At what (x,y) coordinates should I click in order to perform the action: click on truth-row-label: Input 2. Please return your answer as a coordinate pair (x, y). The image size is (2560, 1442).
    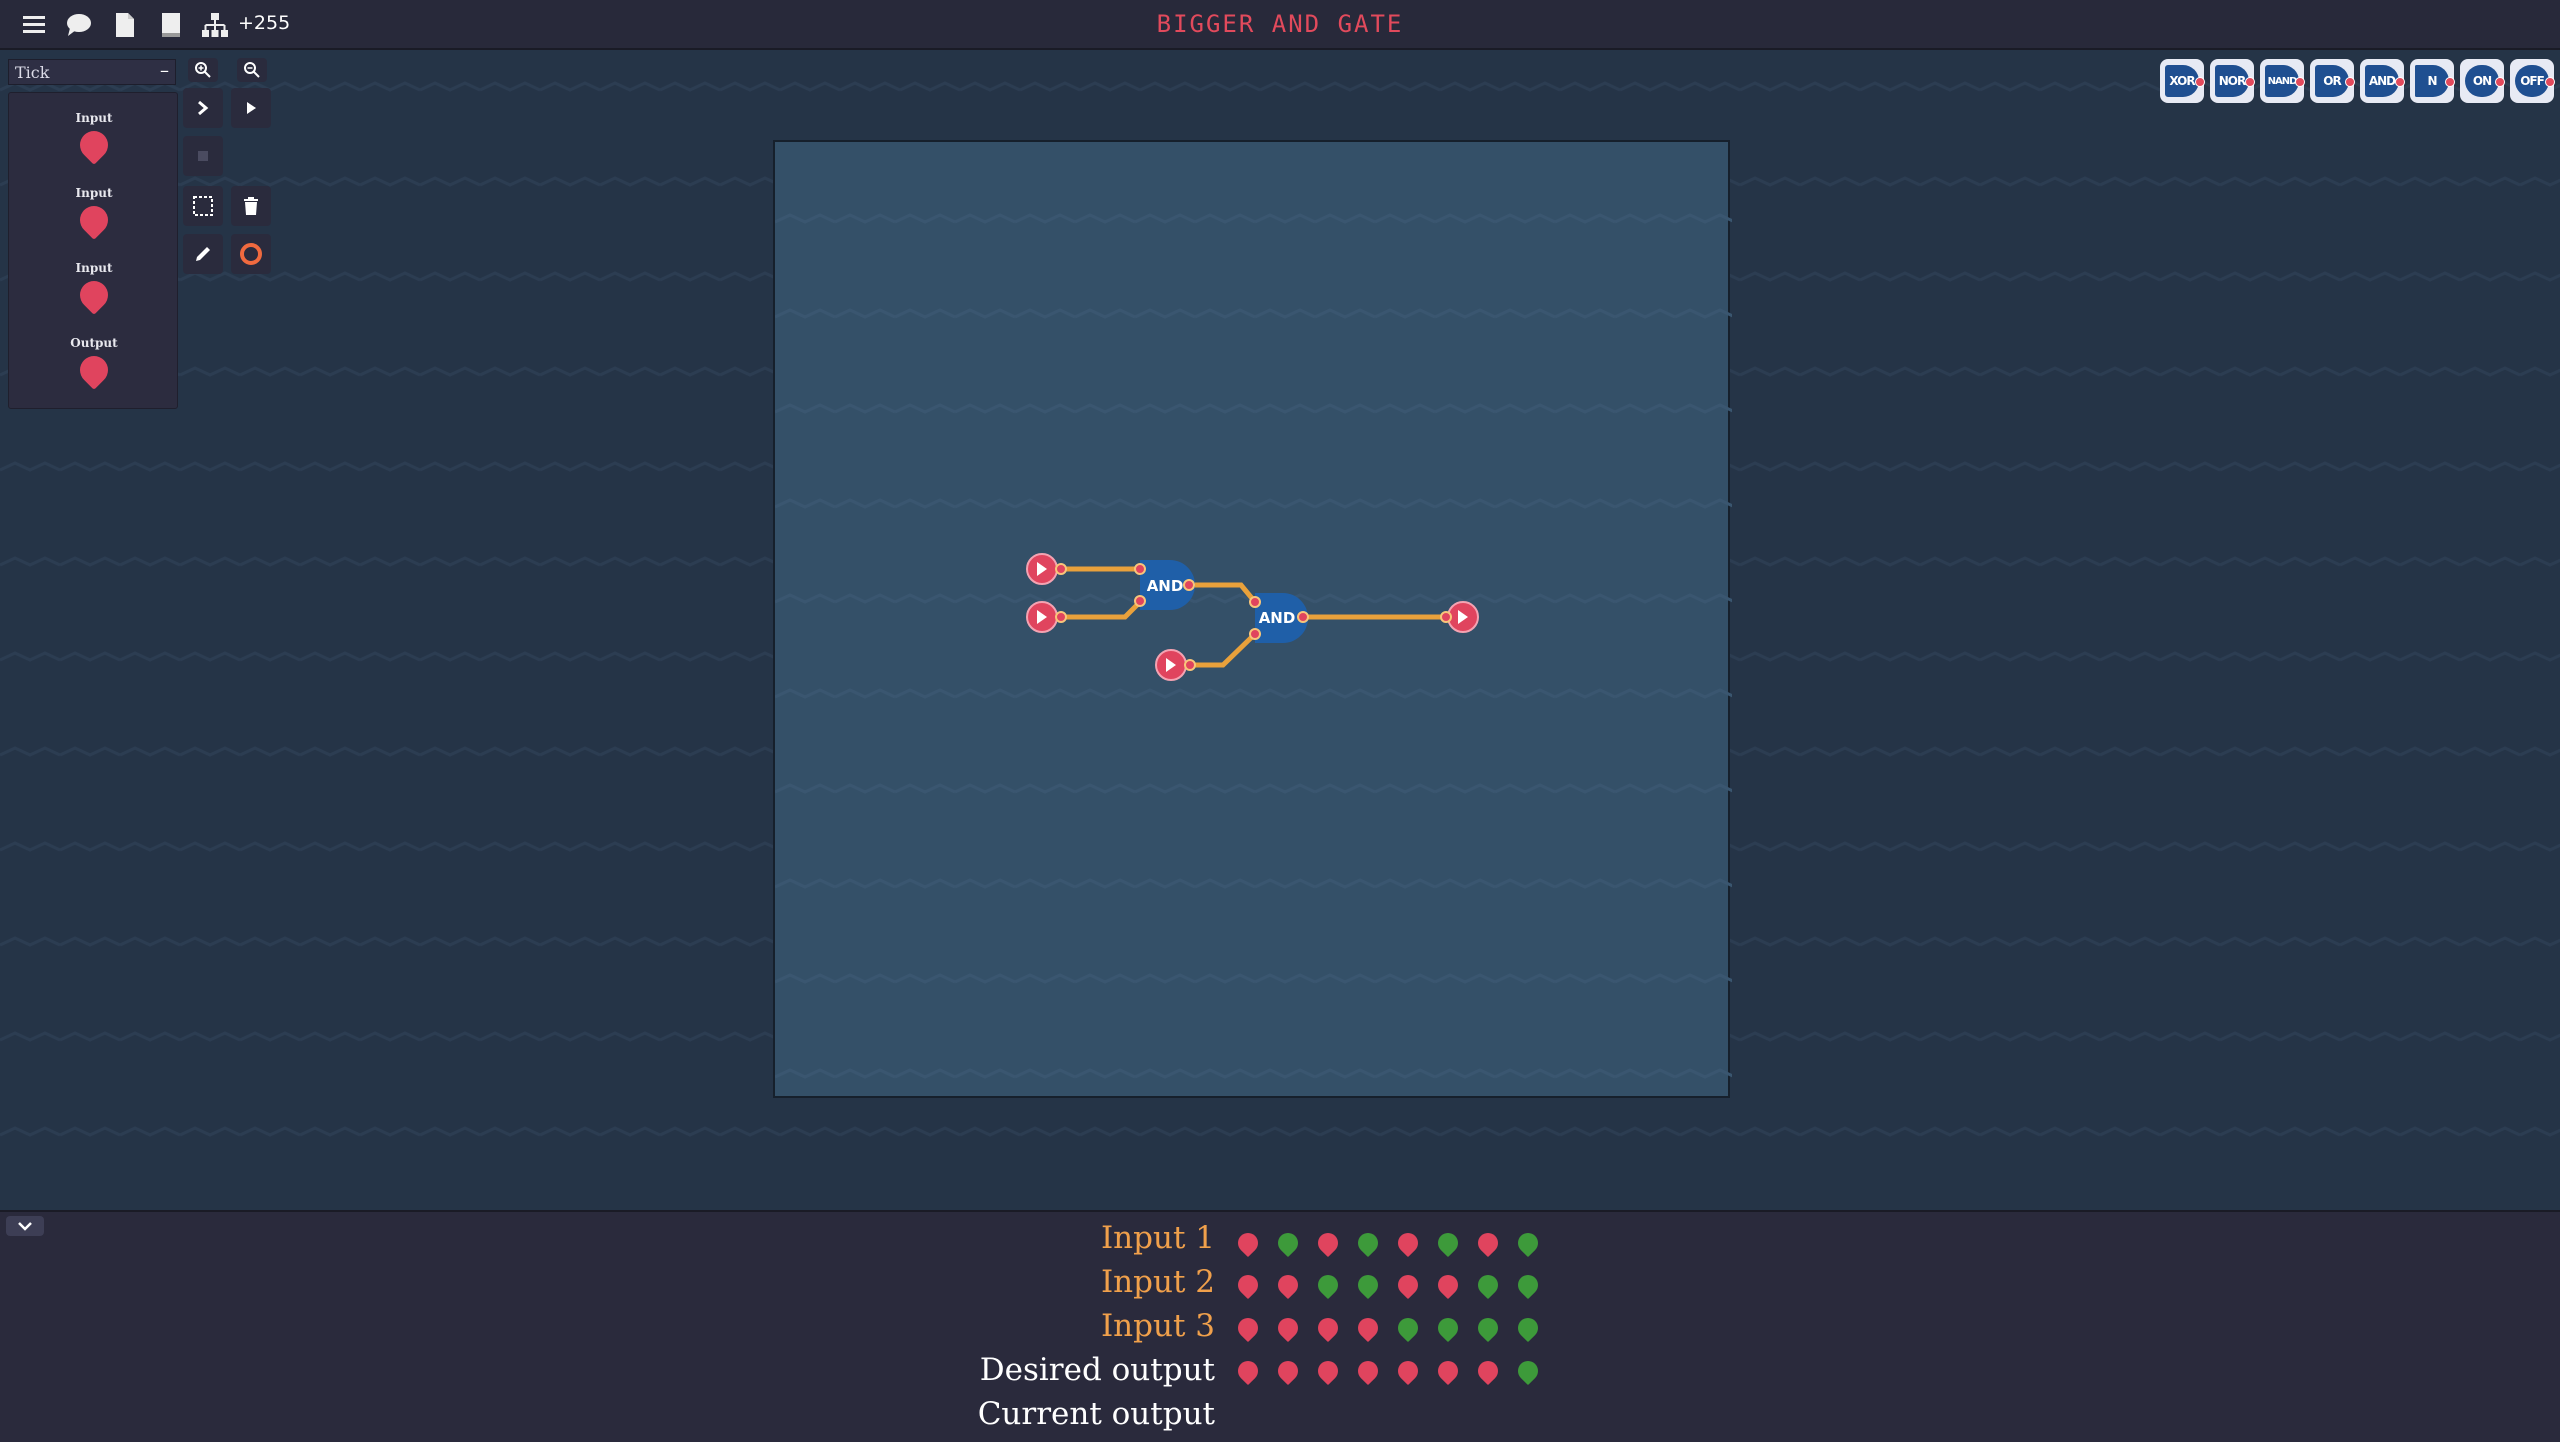
    Looking at the image, I should click on (1157, 1282).